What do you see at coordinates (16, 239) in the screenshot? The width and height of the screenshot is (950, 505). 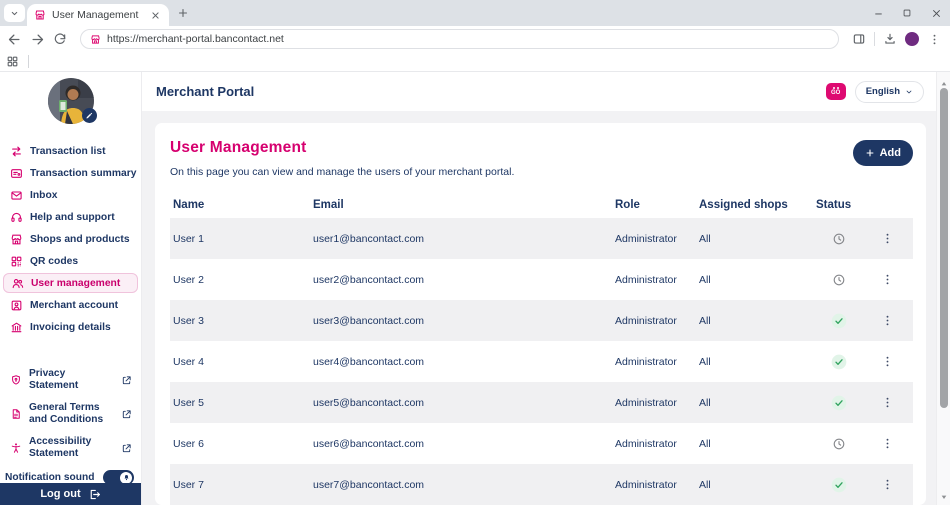 I see `shop-icon` at bounding box center [16, 239].